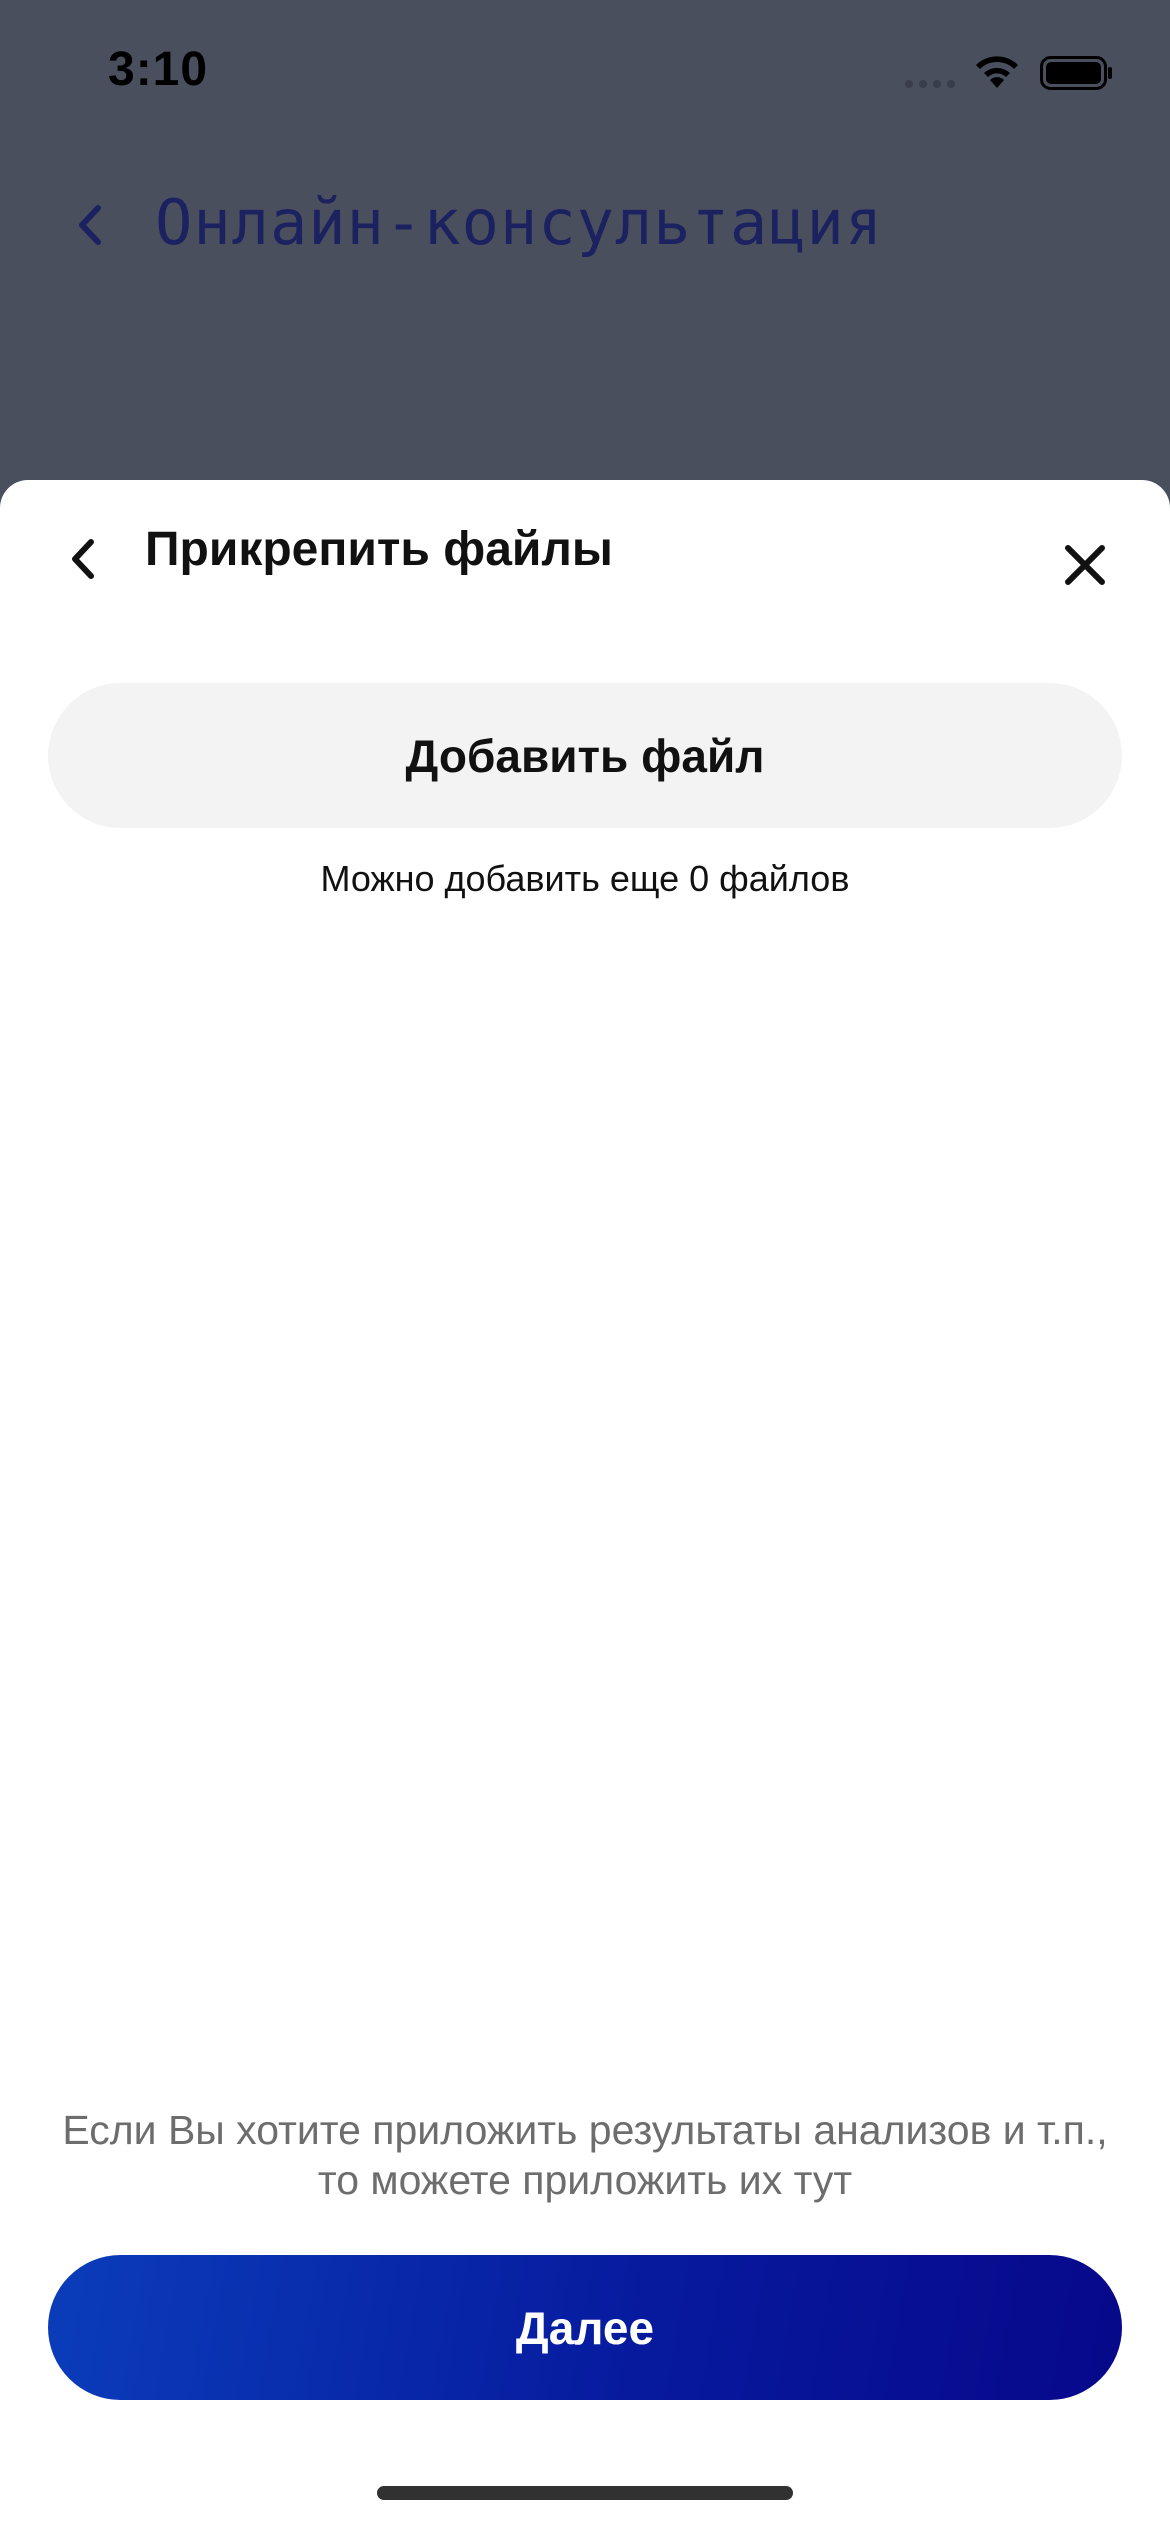 Image resolution: width=1170 pixels, height=2532 pixels. Describe the element at coordinates (84, 559) in the screenshot. I see `back-chevron-icon` at that location.